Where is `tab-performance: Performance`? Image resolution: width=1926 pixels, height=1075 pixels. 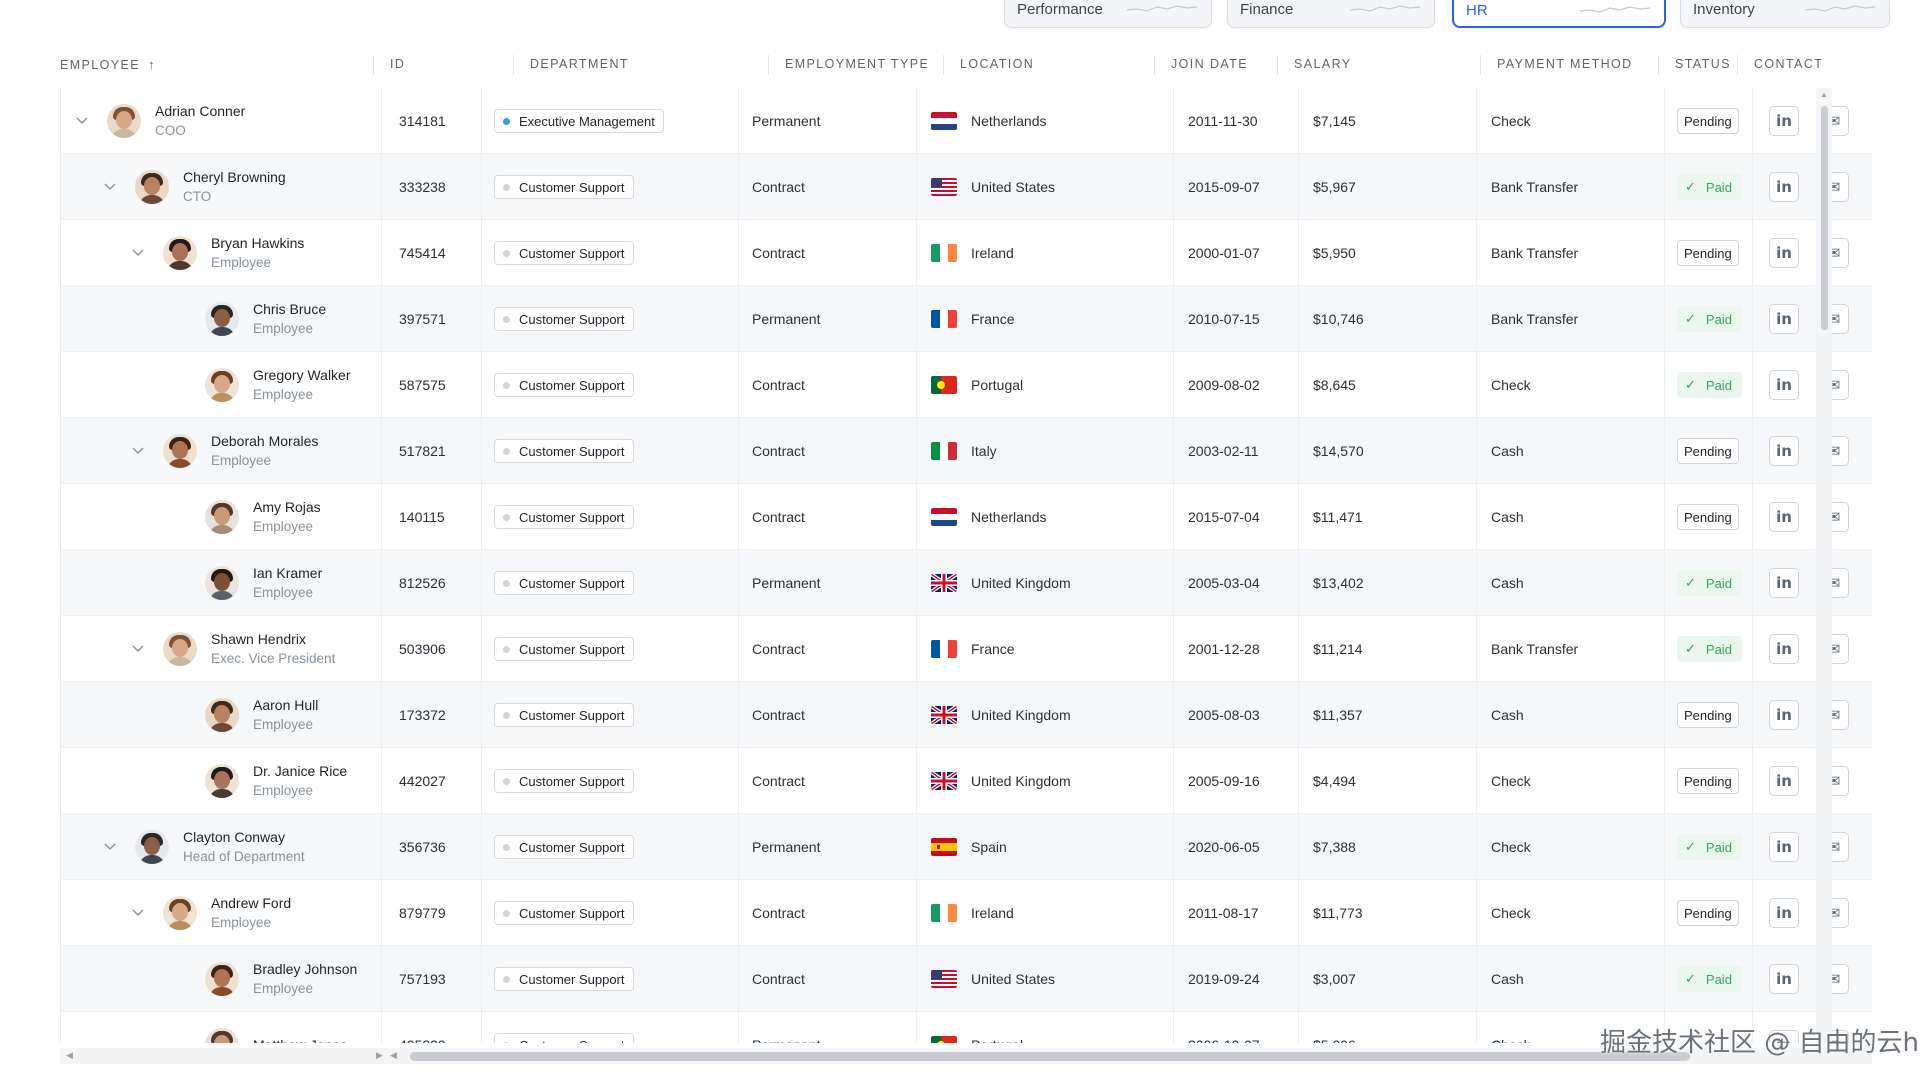 tab-performance: Performance is located at coordinates (1108, 14).